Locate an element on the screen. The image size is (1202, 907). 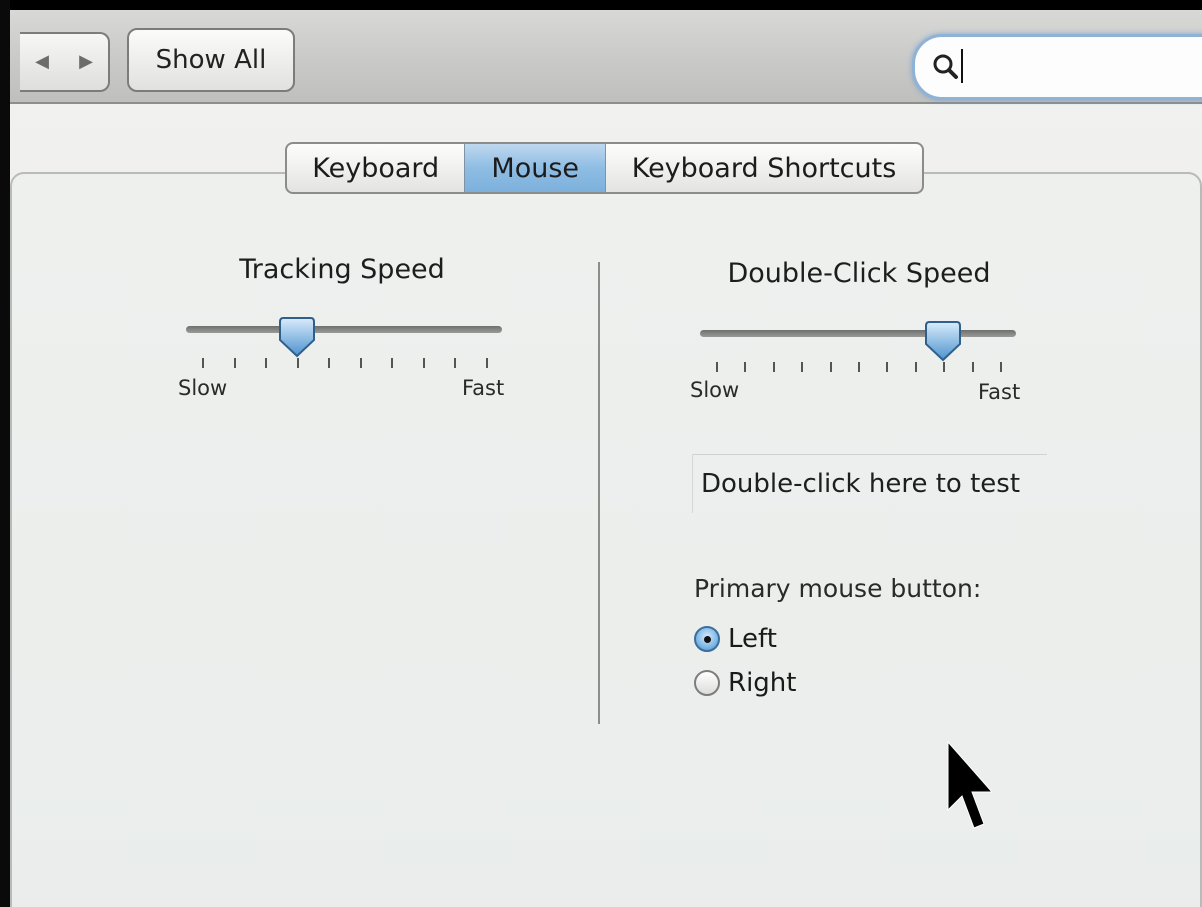
radio-left is located at coordinates (707, 639).